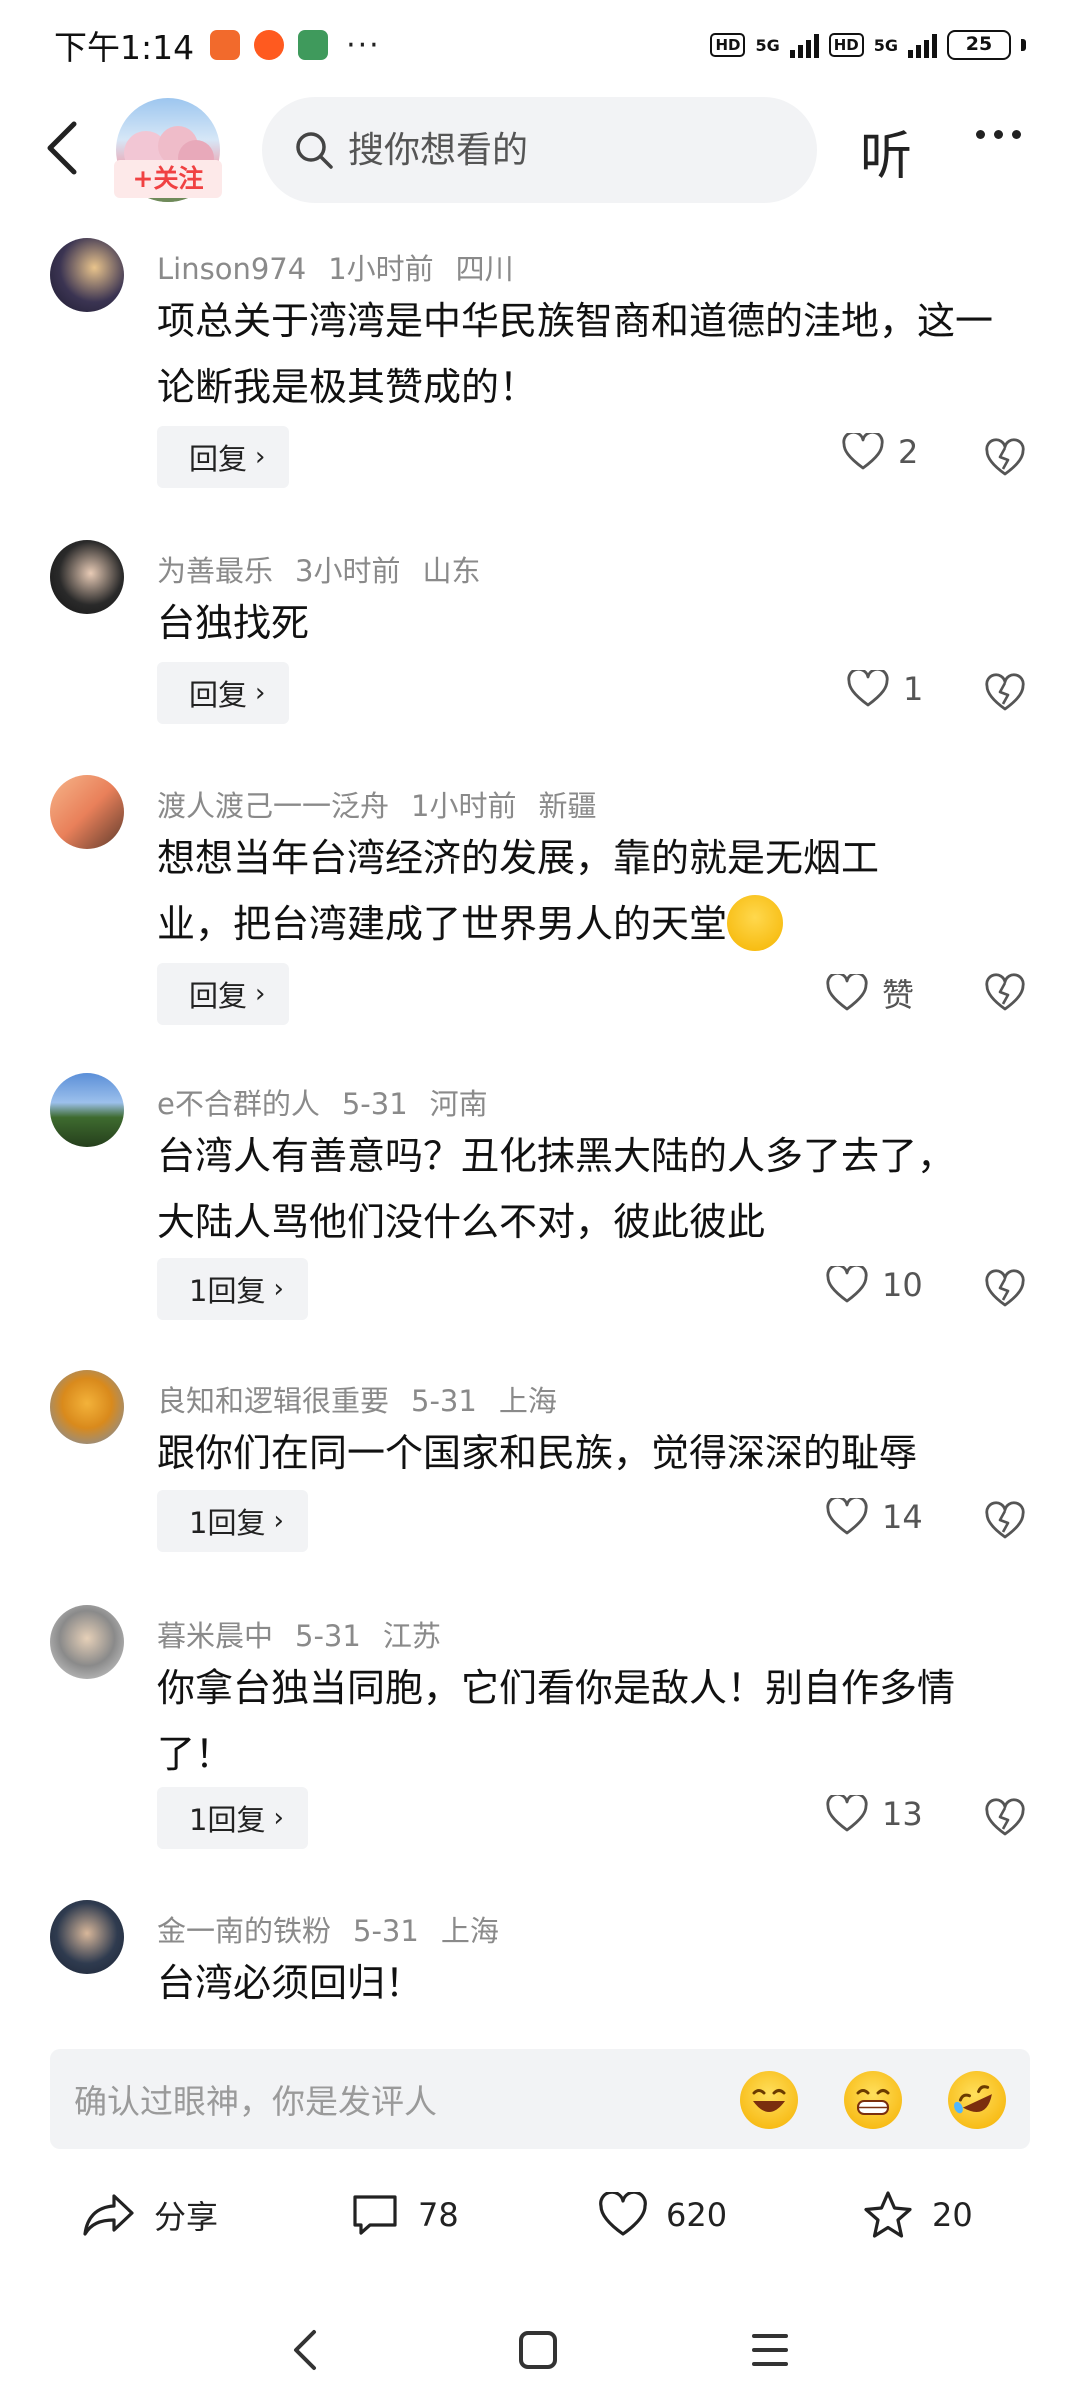 This screenshot has height=2400, width=1080. What do you see at coordinates (874, 1285) in the screenshot?
I see `like-button: 10` at bounding box center [874, 1285].